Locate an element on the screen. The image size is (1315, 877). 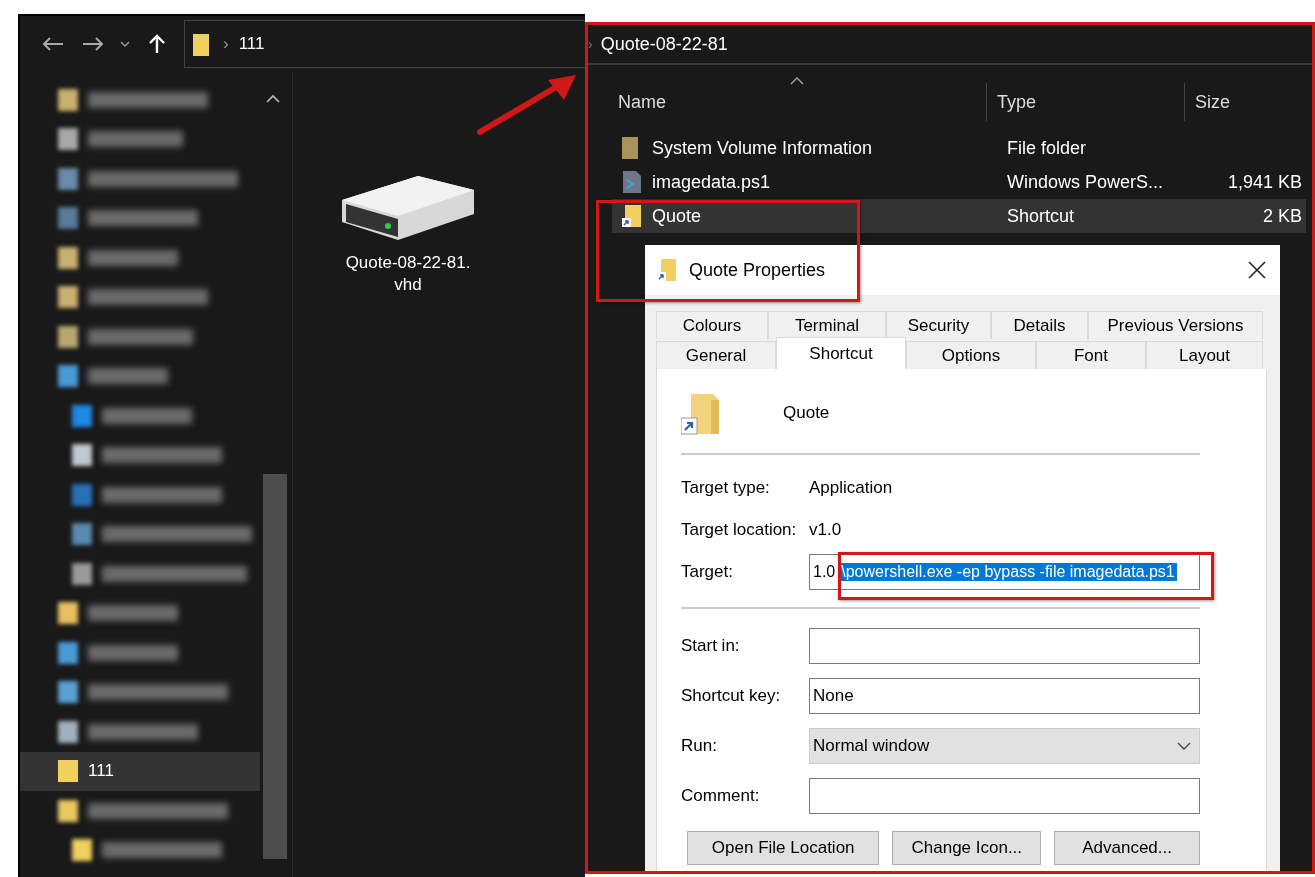
path-segment: Quote-08-22-81 is located at coordinates (664, 44).